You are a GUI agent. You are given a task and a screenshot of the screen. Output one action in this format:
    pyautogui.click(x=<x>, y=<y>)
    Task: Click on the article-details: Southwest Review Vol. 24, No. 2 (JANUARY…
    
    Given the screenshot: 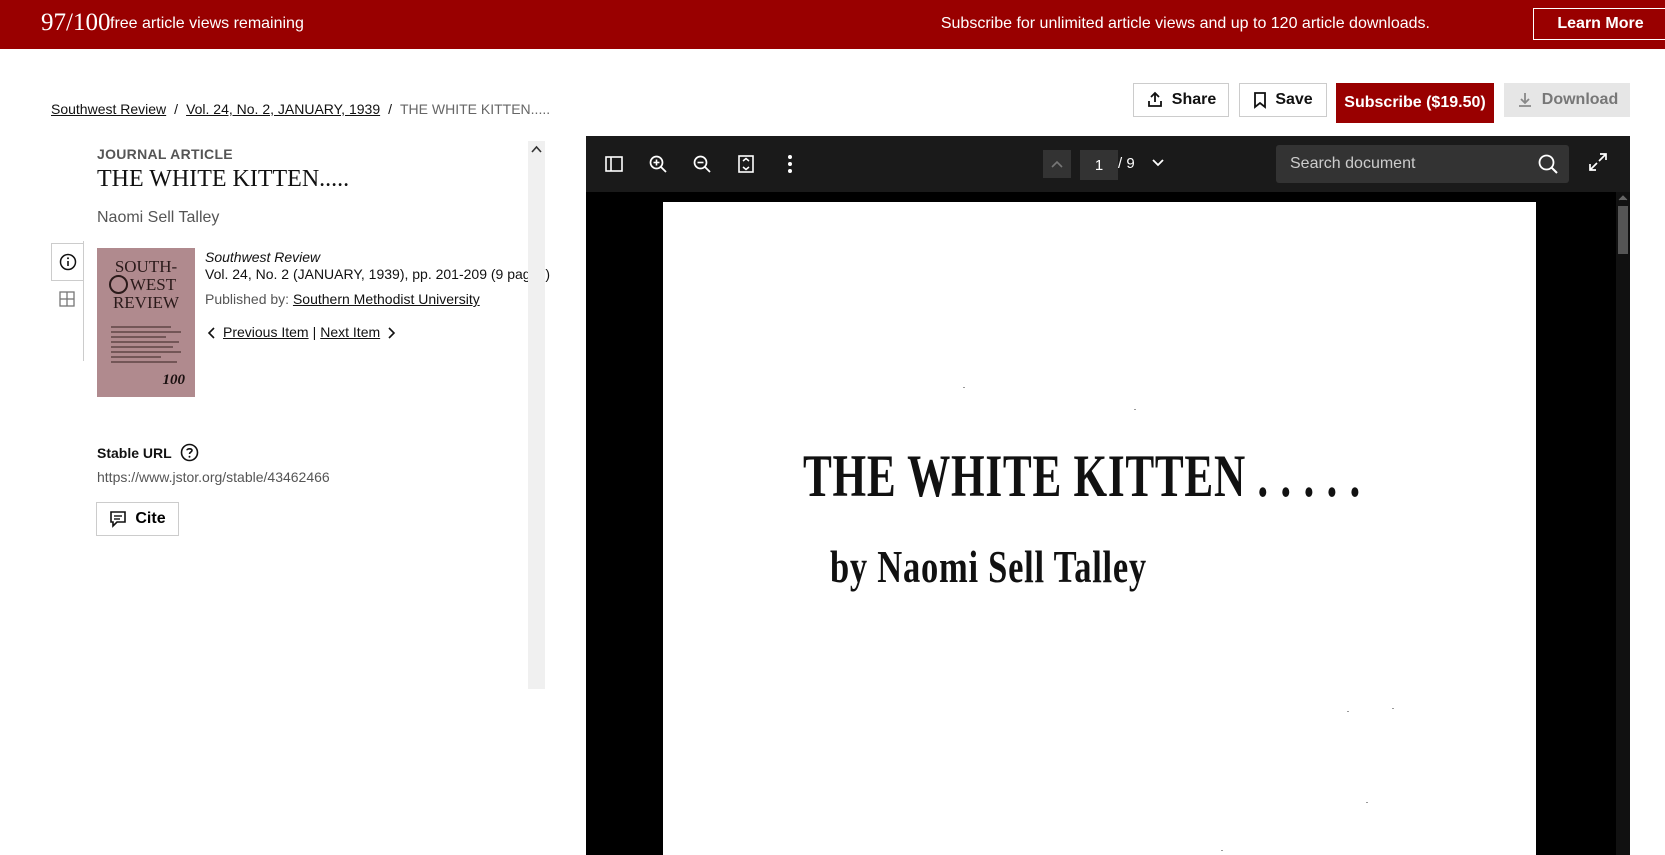 What is the action you would take?
    pyautogui.click(x=377, y=295)
    